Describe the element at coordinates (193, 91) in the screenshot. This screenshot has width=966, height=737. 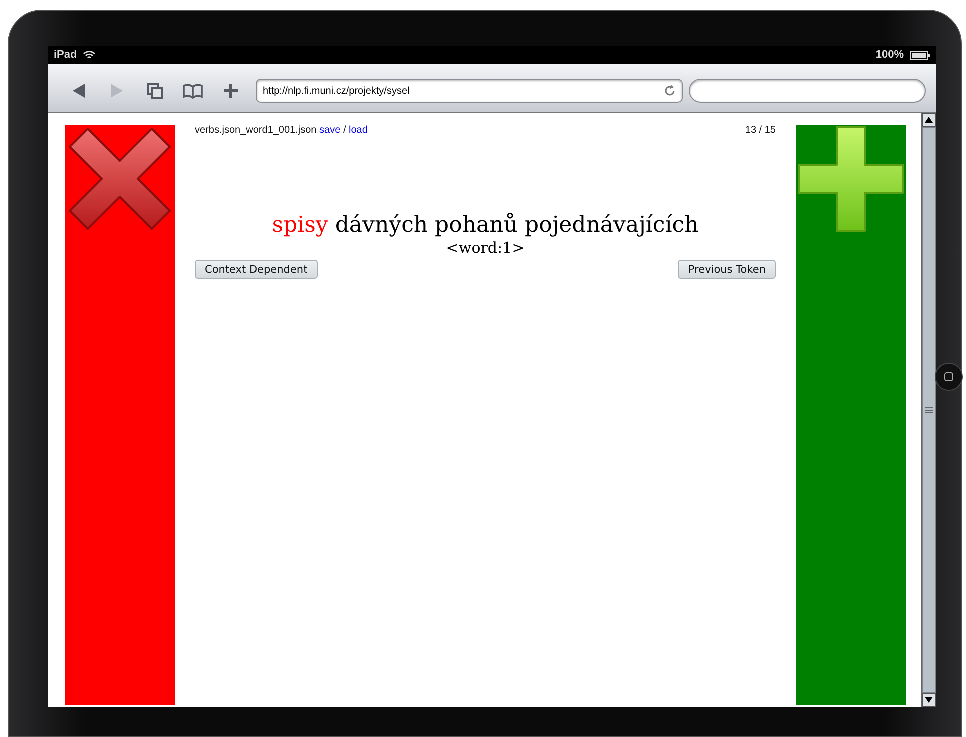
I see `book-icon` at that location.